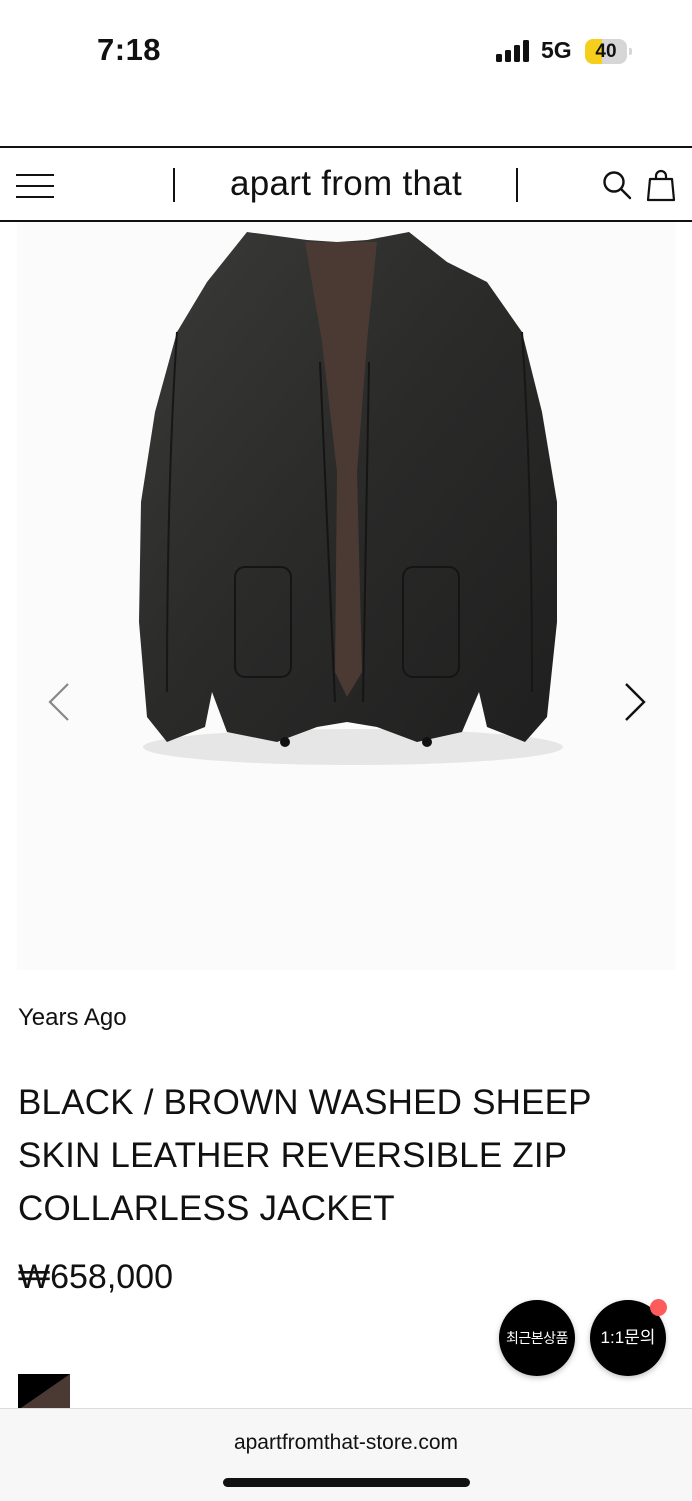  I want to click on search-icon, so click(617, 185).